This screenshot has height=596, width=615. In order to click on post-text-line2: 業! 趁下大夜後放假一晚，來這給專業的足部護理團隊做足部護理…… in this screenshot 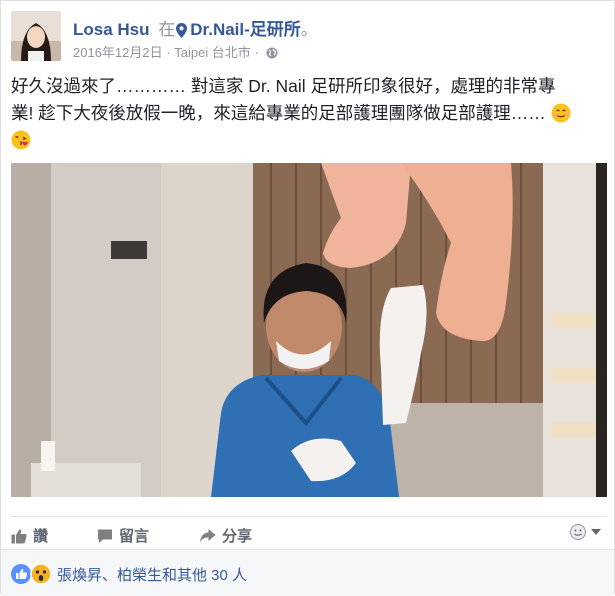, I will do `click(278, 113)`.